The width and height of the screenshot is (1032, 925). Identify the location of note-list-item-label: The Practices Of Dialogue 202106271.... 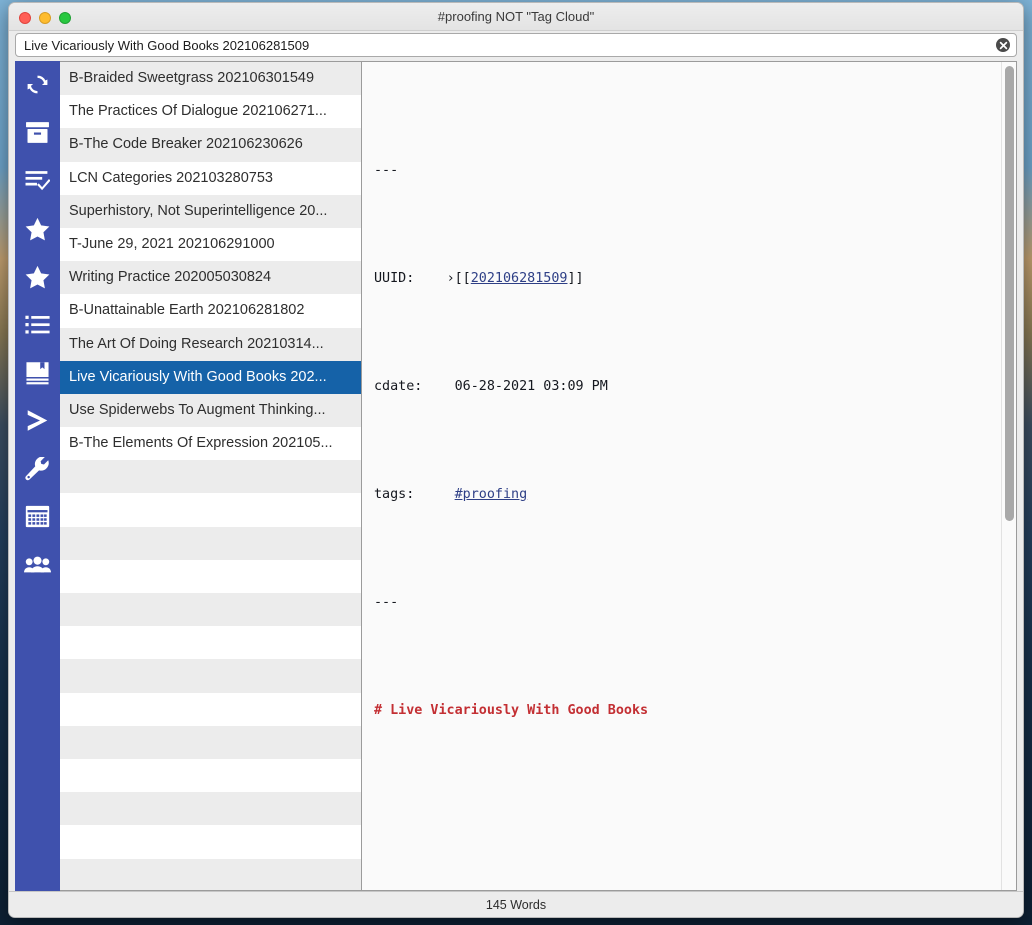
(198, 111).